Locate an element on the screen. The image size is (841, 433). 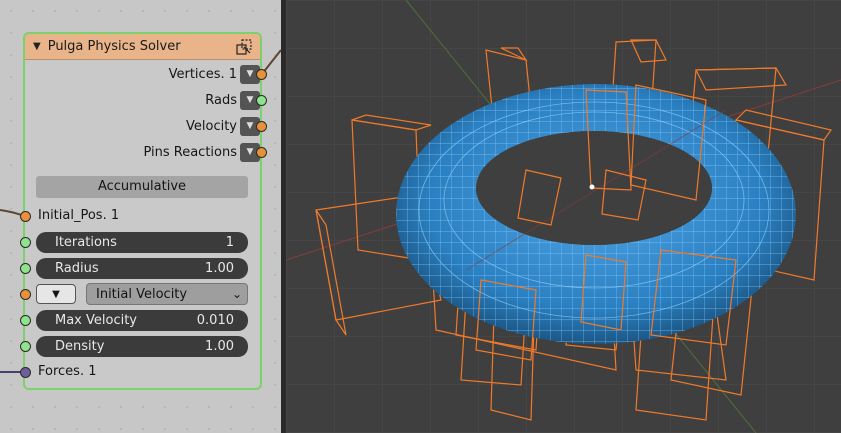
field-label: Iterations is located at coordinates (86, 242).